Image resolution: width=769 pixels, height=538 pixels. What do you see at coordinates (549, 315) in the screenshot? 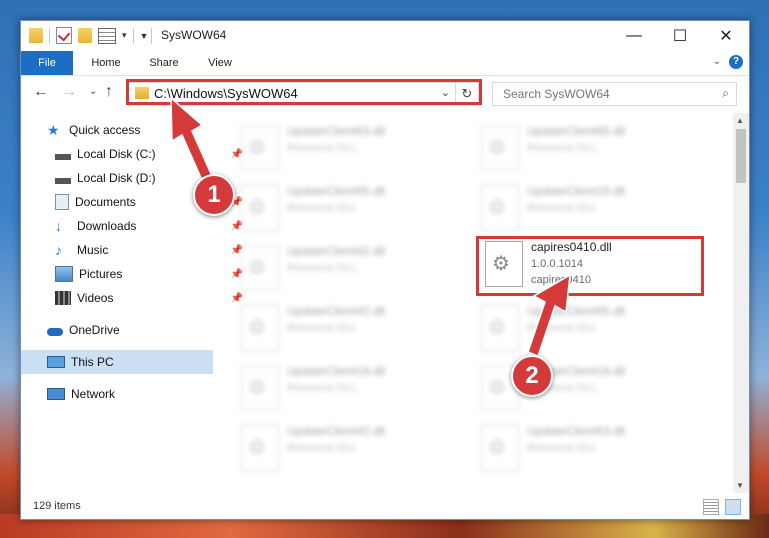
I see `step2-arrow` at bounding box center [549, 315].